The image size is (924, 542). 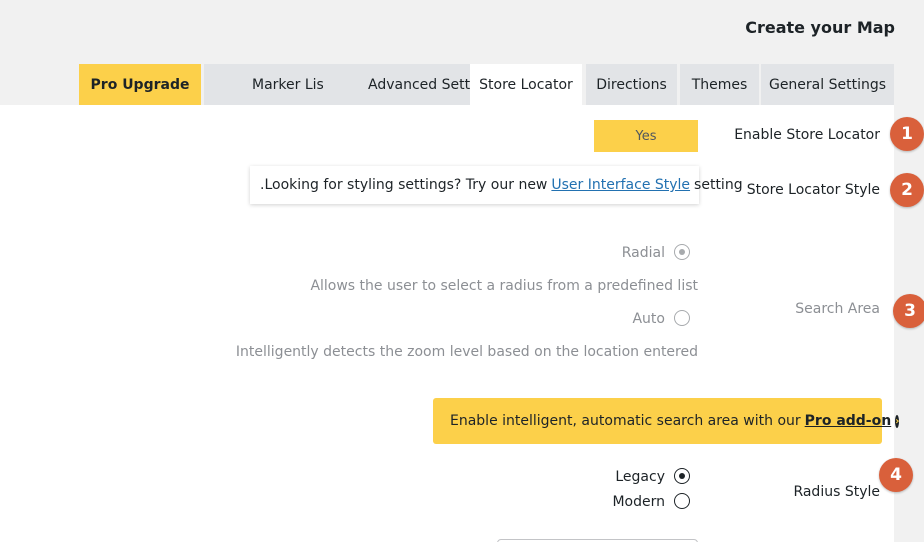 I want to click on notice-suffix: setting, so click(x=718, y=185).